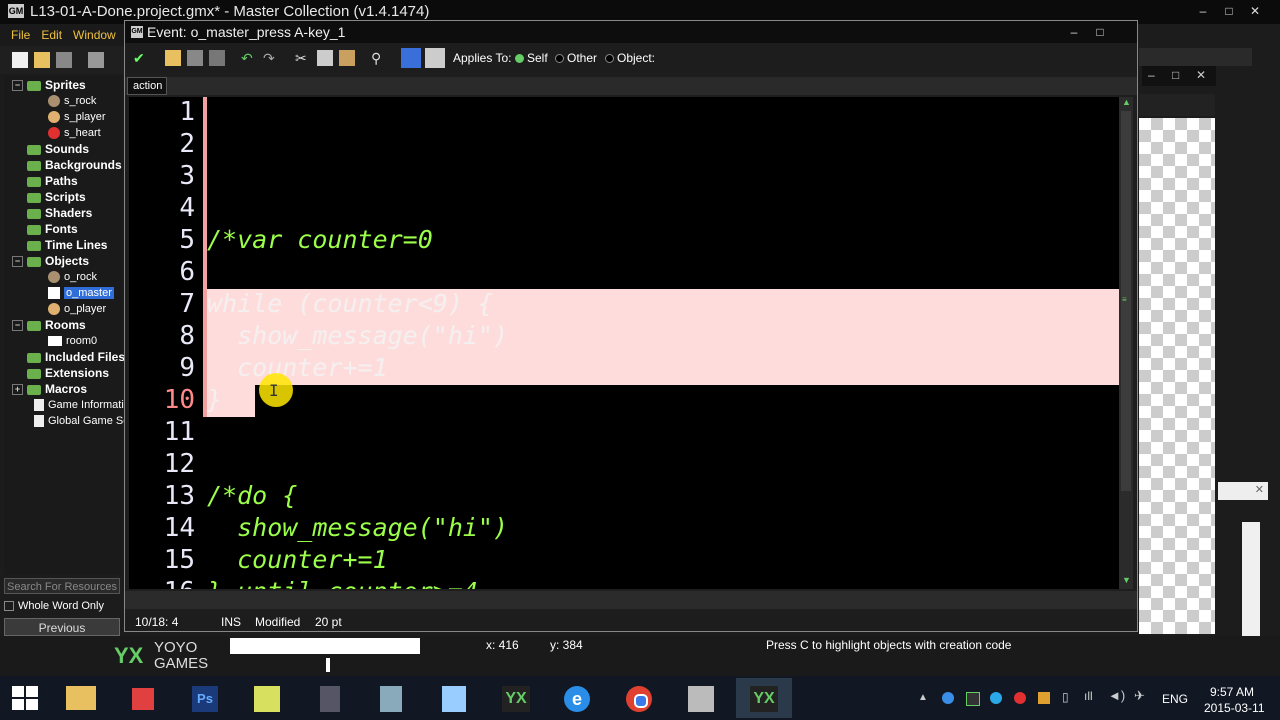 The width and height of the screenshot is (1280, 720). What do you see at coordinates (1201, 75) in the screenshot?
I see `room-close-icon: ✕` at bounding box center [1201, 75].